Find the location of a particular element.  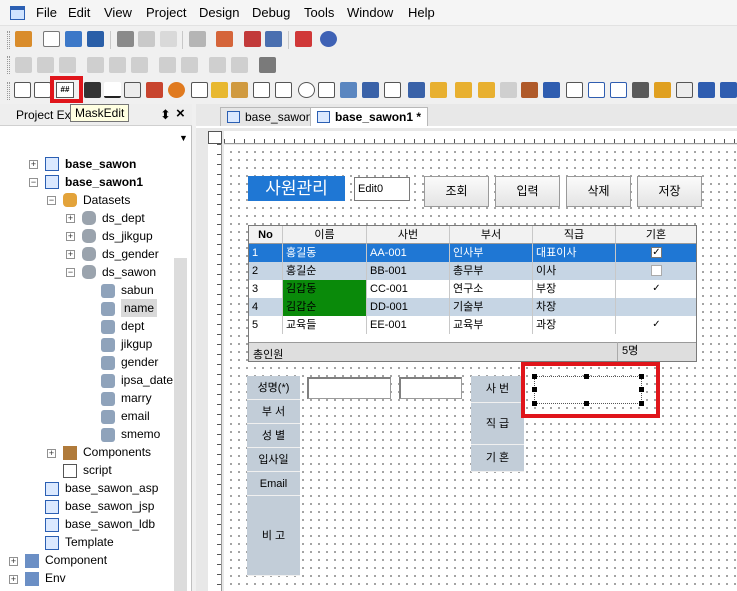

options-icon is located at coordinates (303, 39).